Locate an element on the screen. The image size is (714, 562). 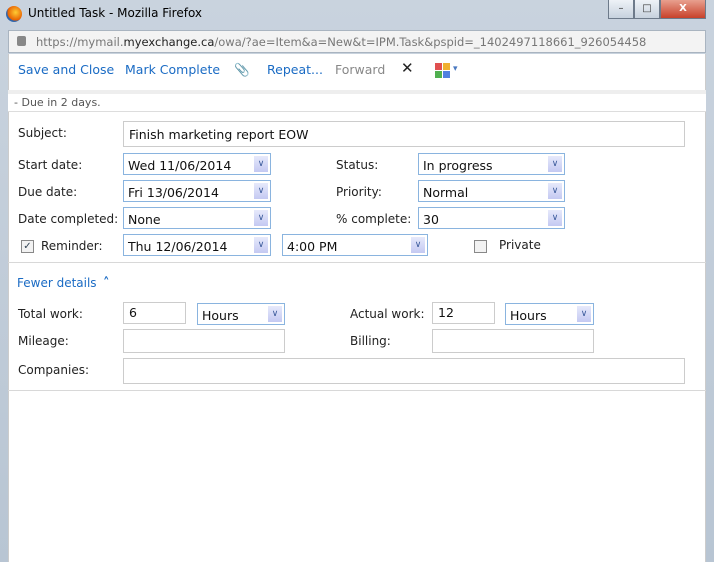
percent-complete-label: % complete: is located at coordinates (374, 219).